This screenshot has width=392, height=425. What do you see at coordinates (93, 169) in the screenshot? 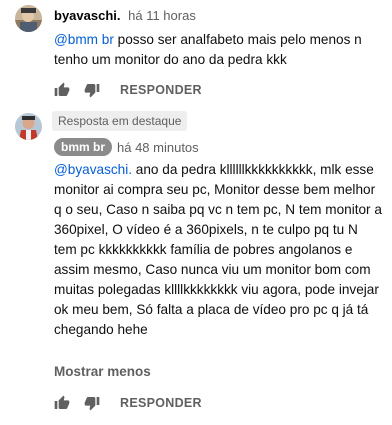
I see `mention-link: @byavaschi.` at bounding box center [93, 169].